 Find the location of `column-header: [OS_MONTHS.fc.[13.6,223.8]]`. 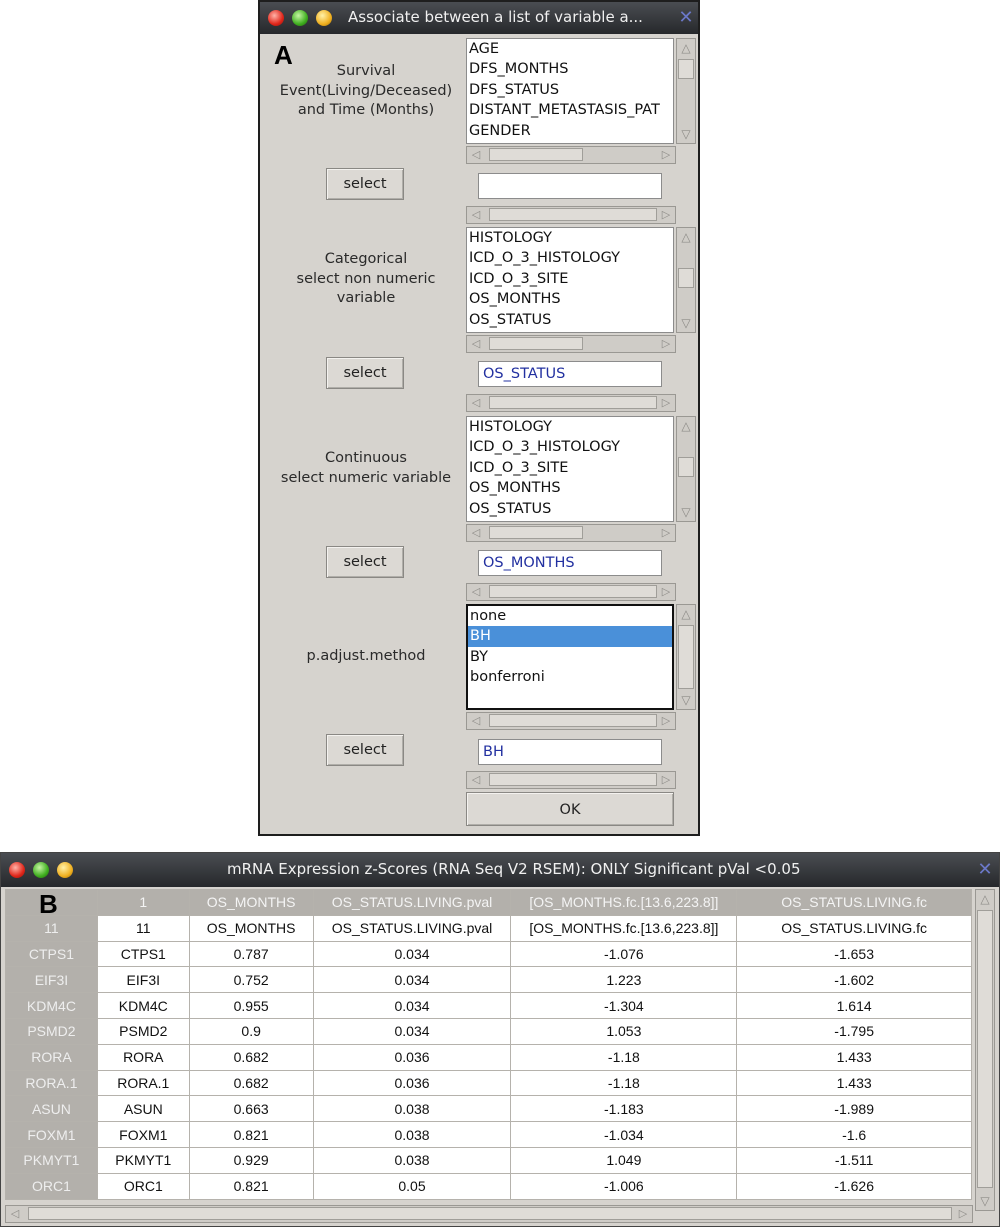

column-header: [OS_MONTHS.fc.[13.6,223.8]] is located at coordinates (624, 902).